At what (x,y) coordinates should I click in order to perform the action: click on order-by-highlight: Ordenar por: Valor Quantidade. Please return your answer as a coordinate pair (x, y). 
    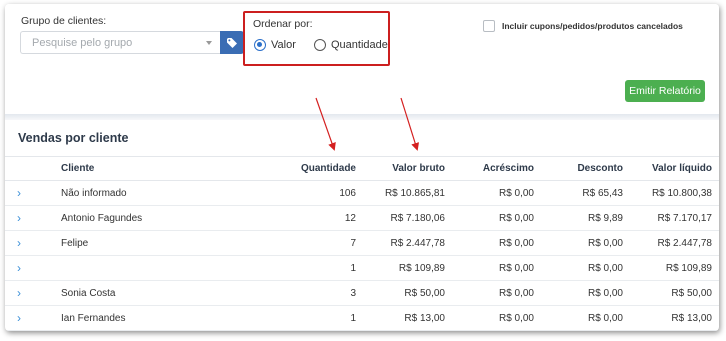
    Looking at the image, I should click on (316, 38).